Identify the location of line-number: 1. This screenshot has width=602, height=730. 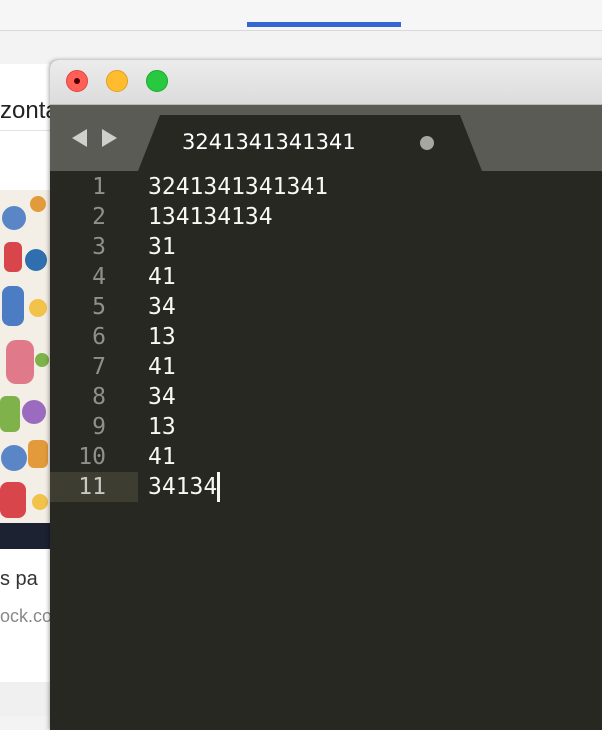
(99, 187).